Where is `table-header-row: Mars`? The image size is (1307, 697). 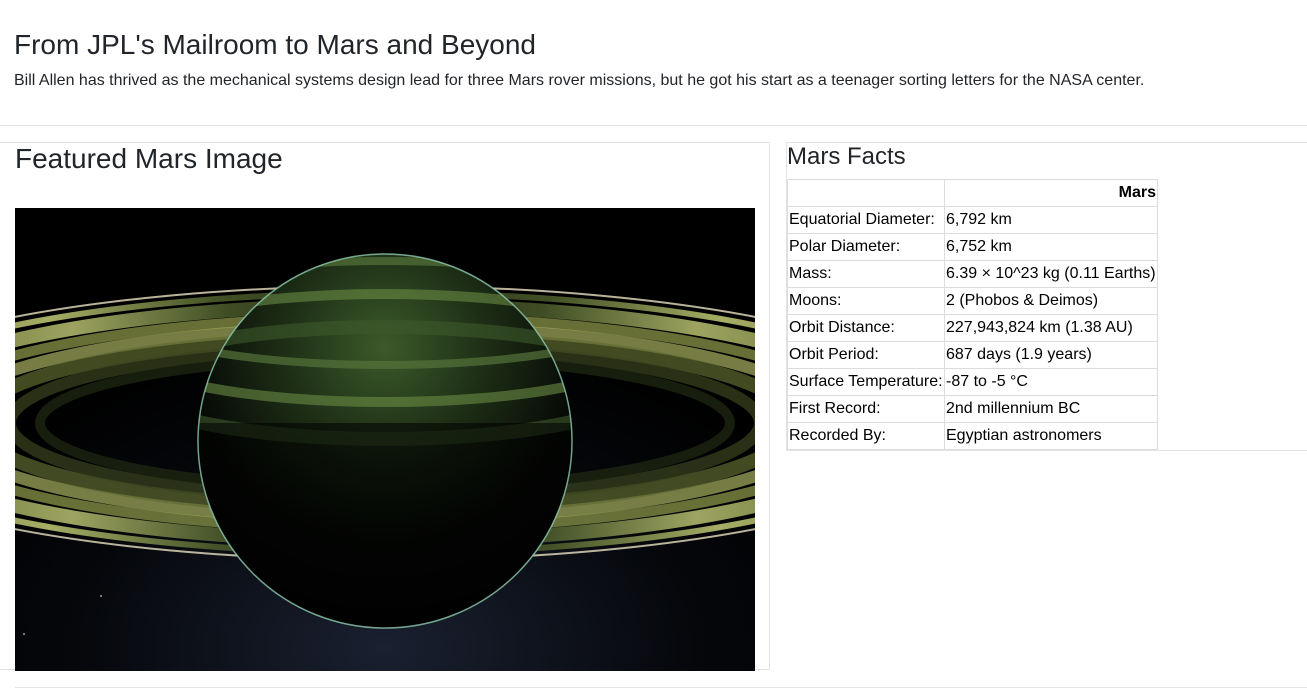 table-header-row: Mars is located at coordinates (972, 193).